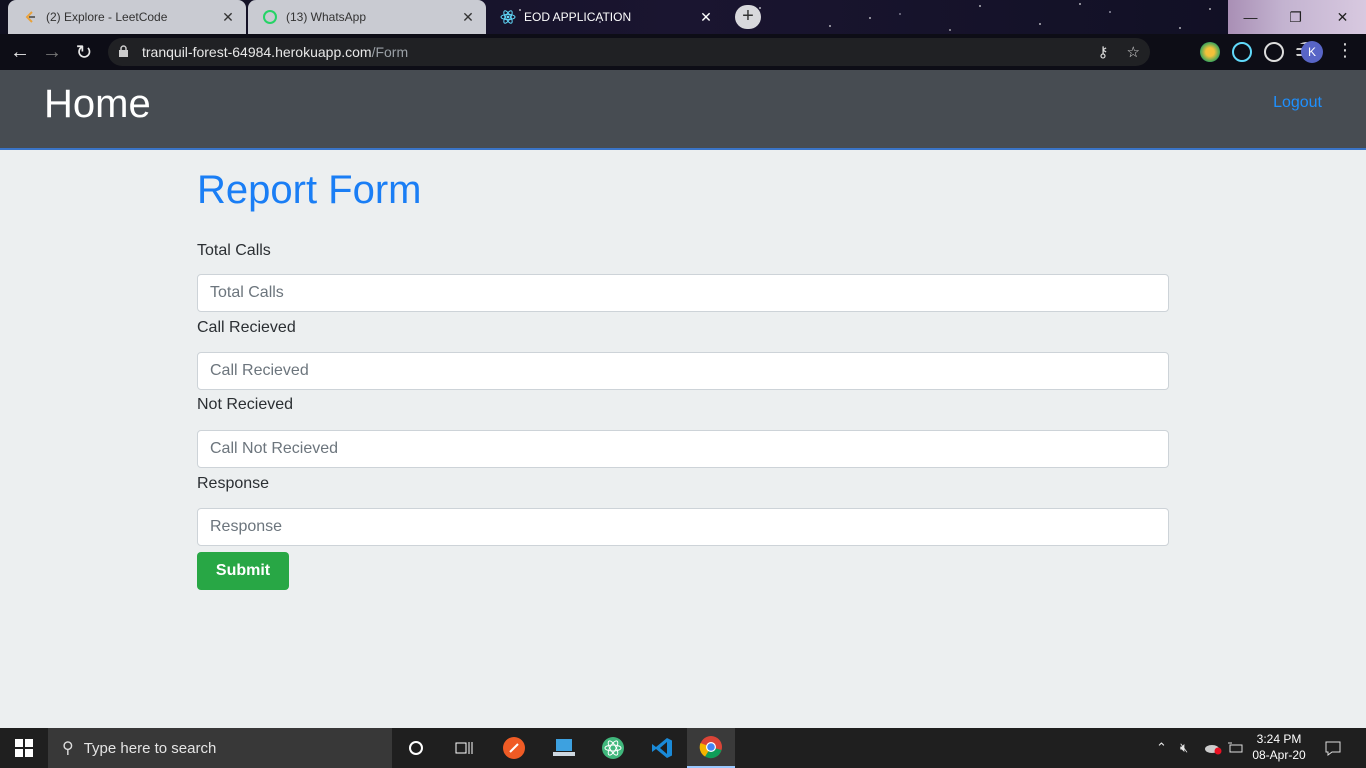  Describe the element at coordinates (84, 52) in the screenshot. I see `reload-icon: ↻` at that location.